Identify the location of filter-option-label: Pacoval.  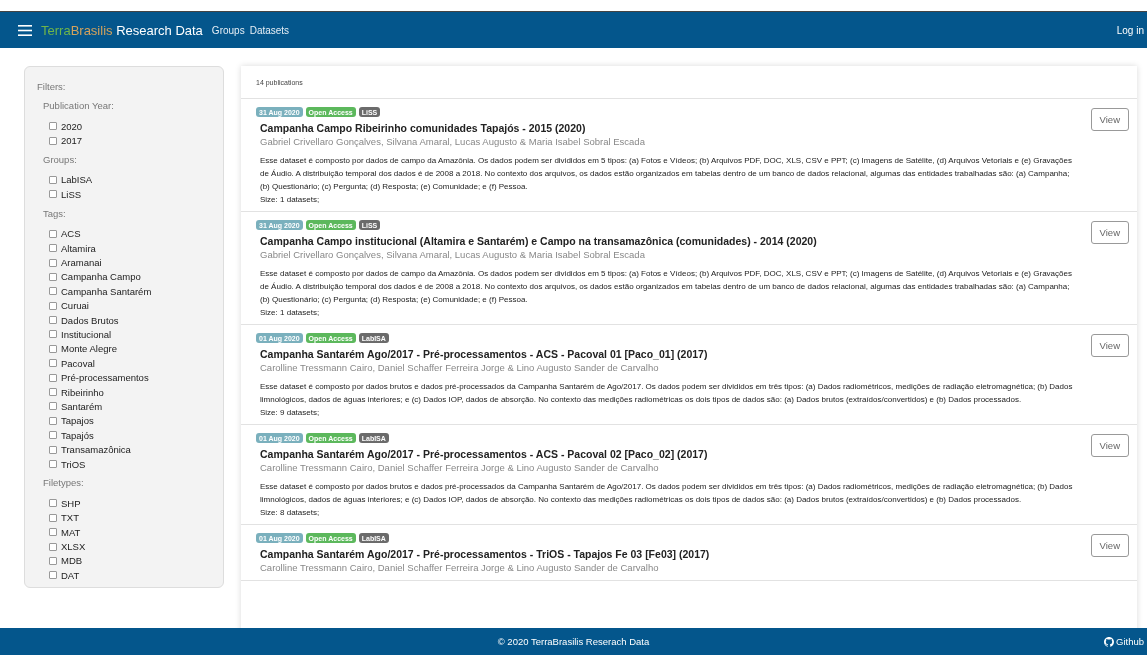
(78, 363).